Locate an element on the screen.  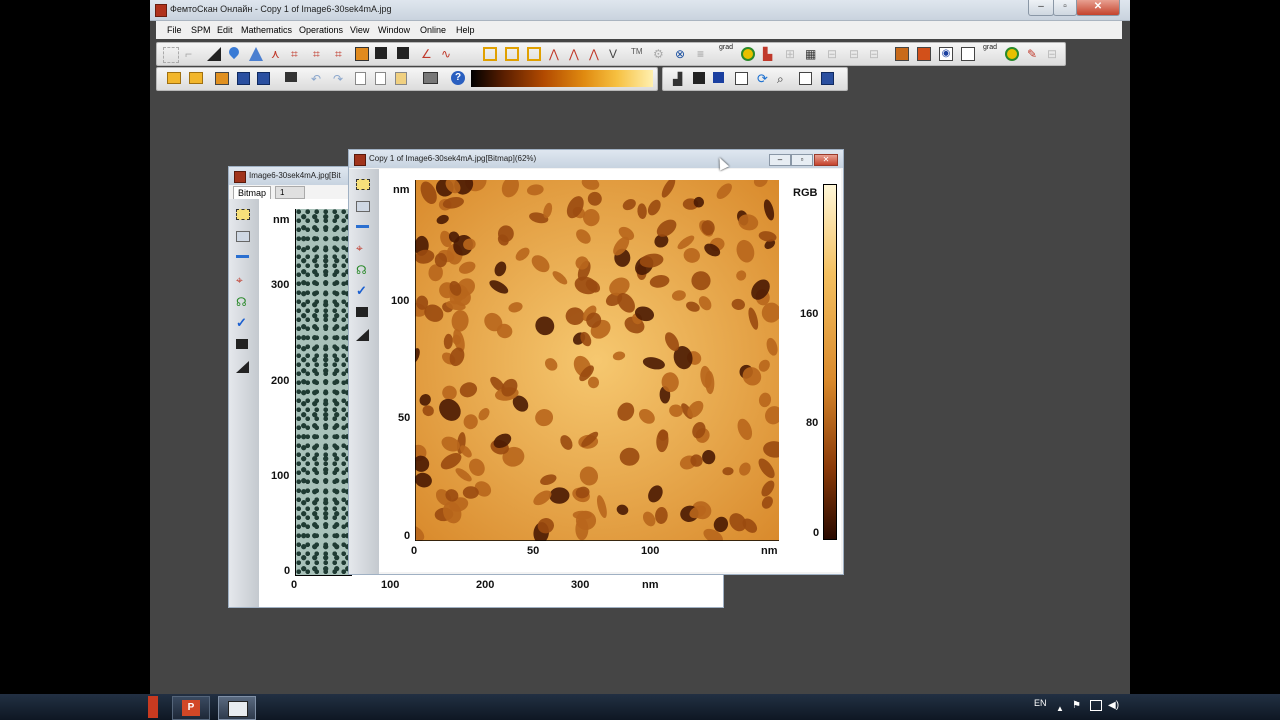
square3-icon is located at coordinates (534, 54).